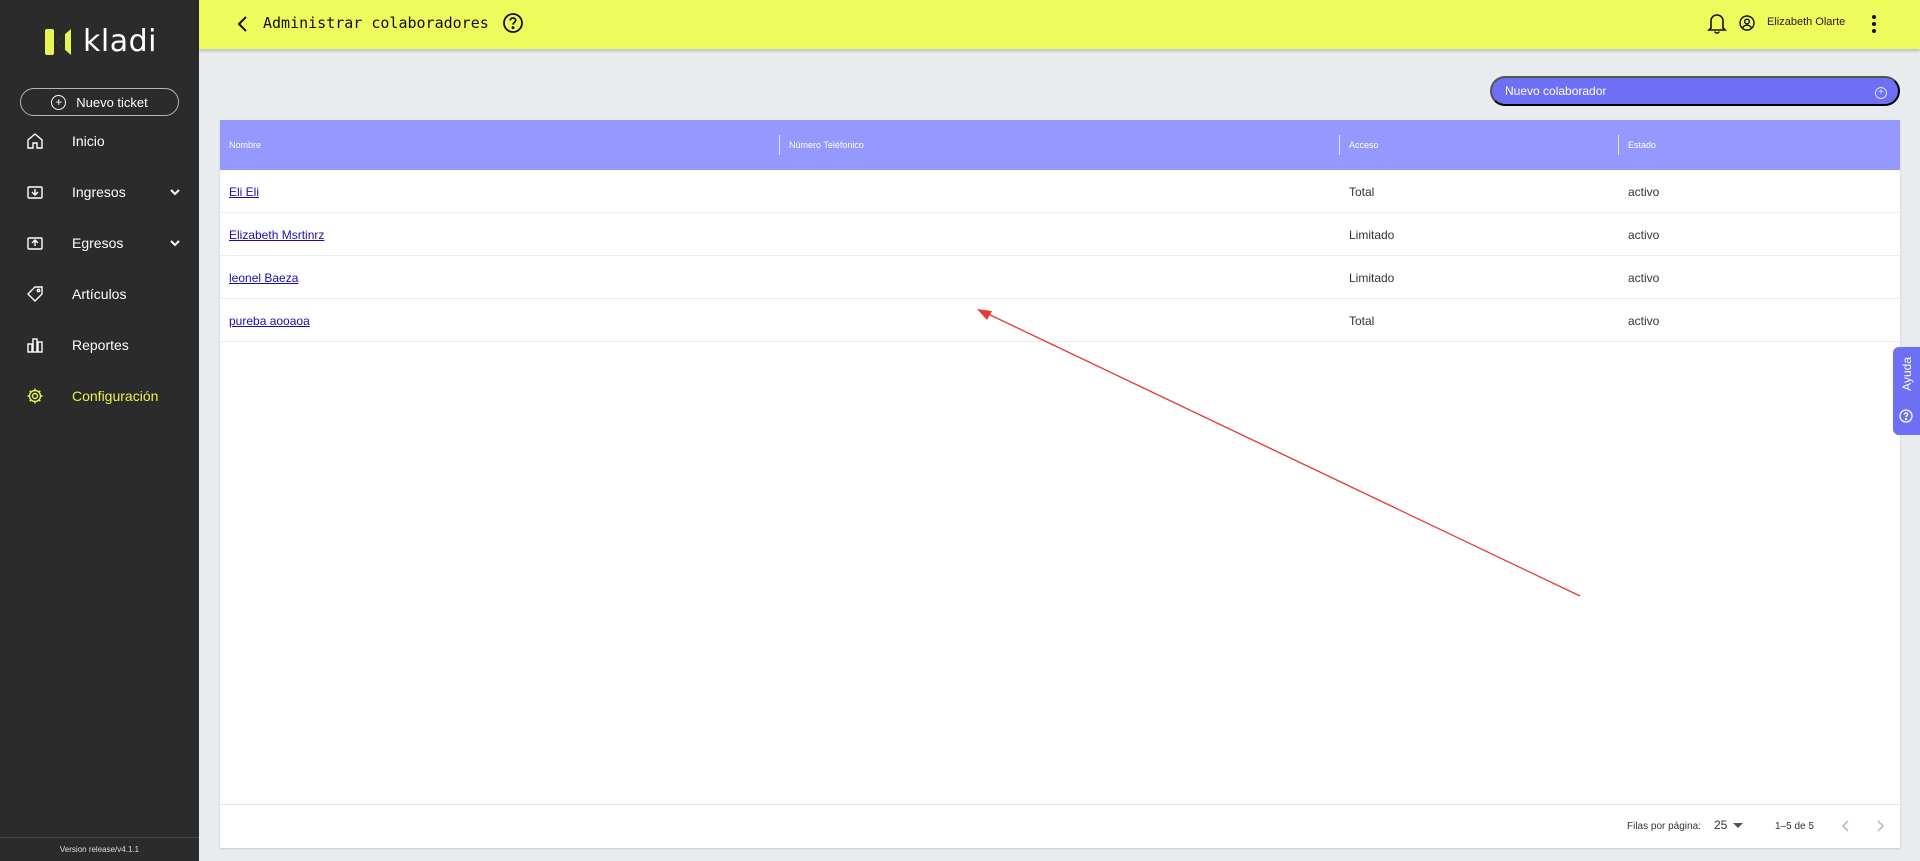 This screenshot has height=861, width=1920. I want to click on pagination-range: 1–5 de 5, so click(1794, 826).